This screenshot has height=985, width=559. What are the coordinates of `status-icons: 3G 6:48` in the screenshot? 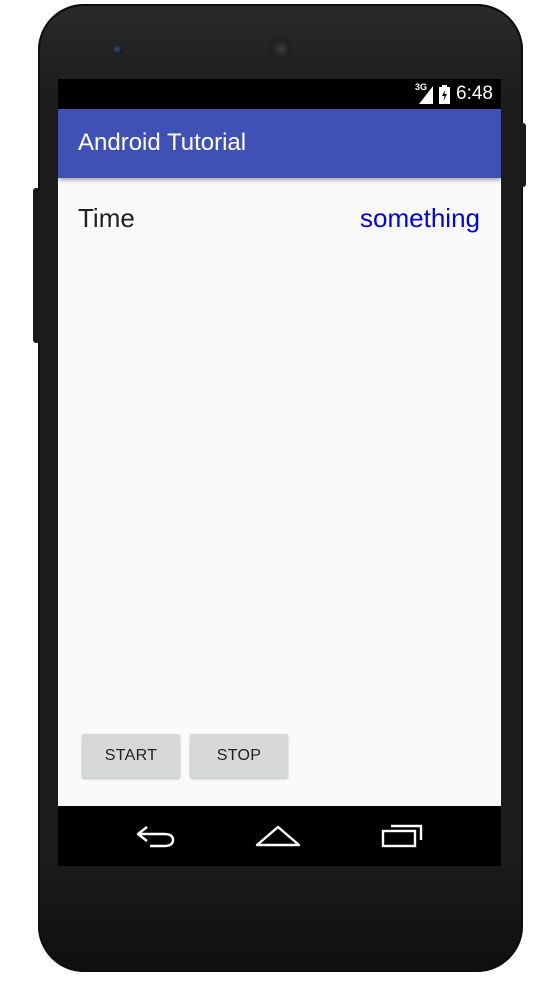 It's located at (454, 93).